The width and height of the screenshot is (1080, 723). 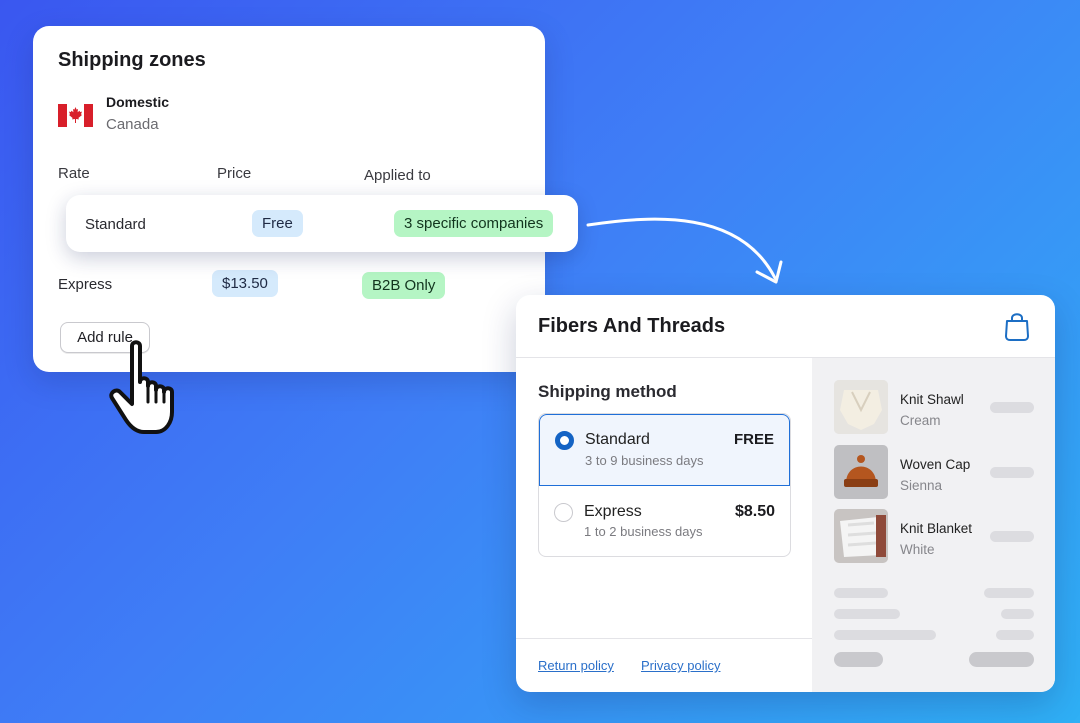 What do you see at coordinates (132, 60) in the screenshot?
I see `shipping-zones-title: Shipping zones` at bounding box center [132, 60].